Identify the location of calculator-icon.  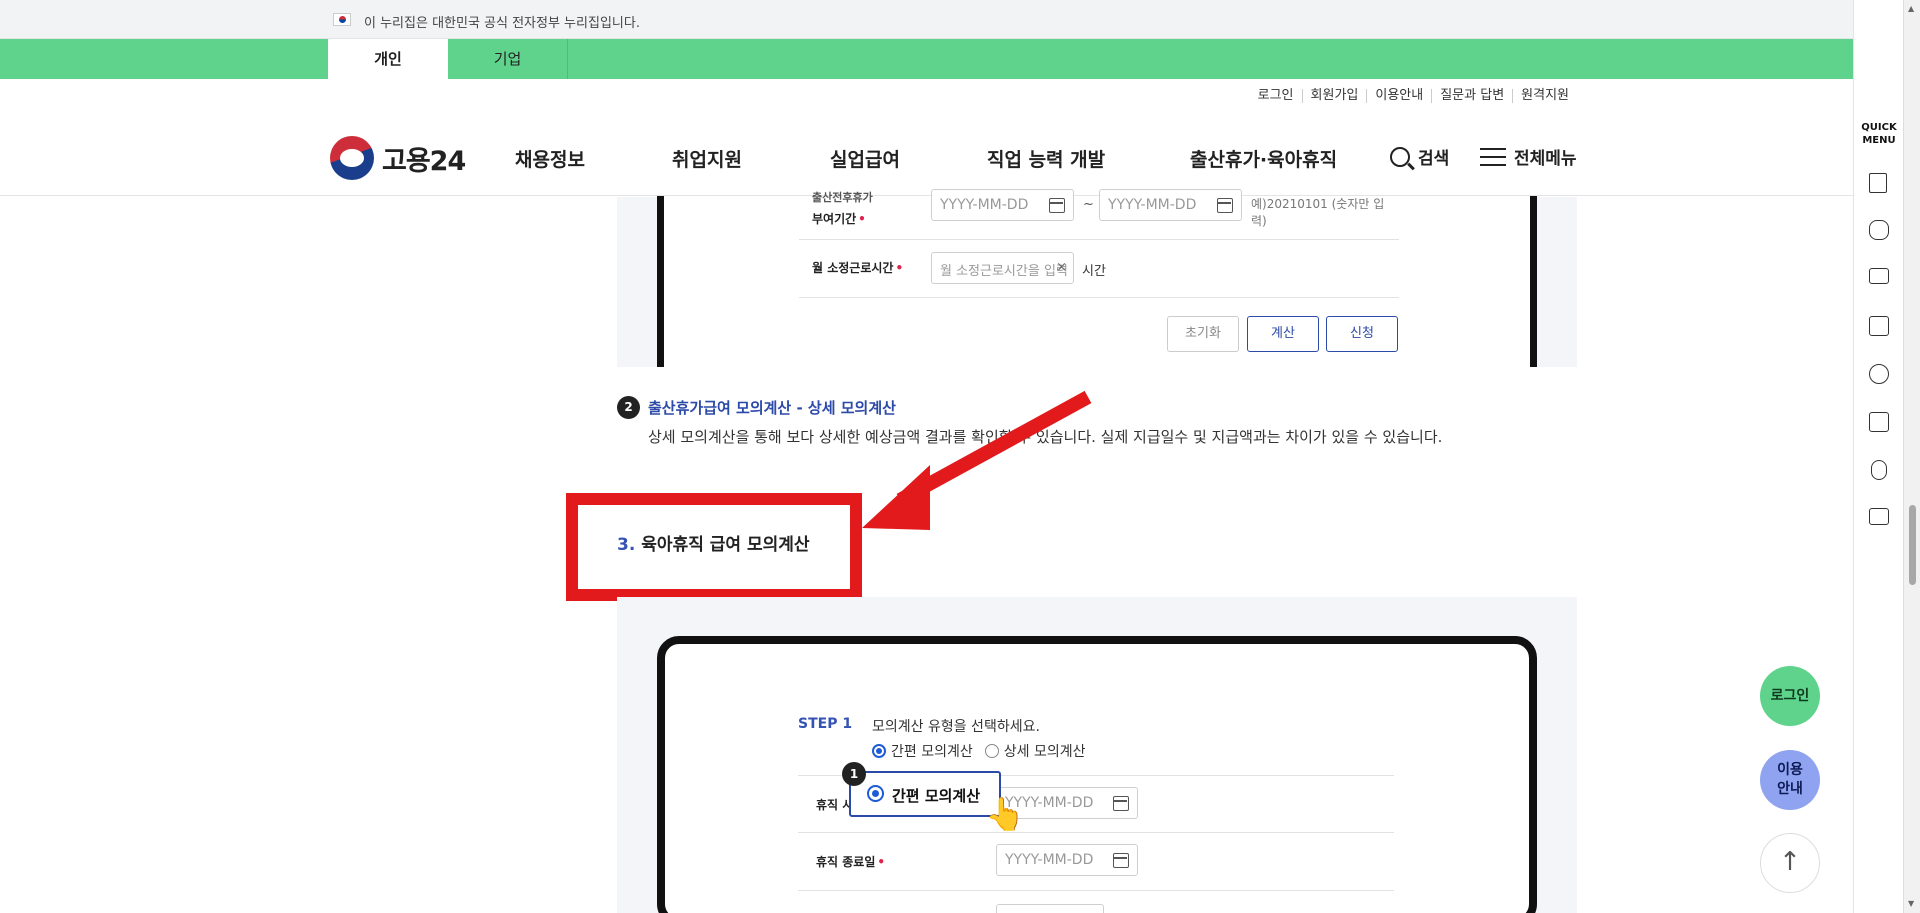
(1879, 422).